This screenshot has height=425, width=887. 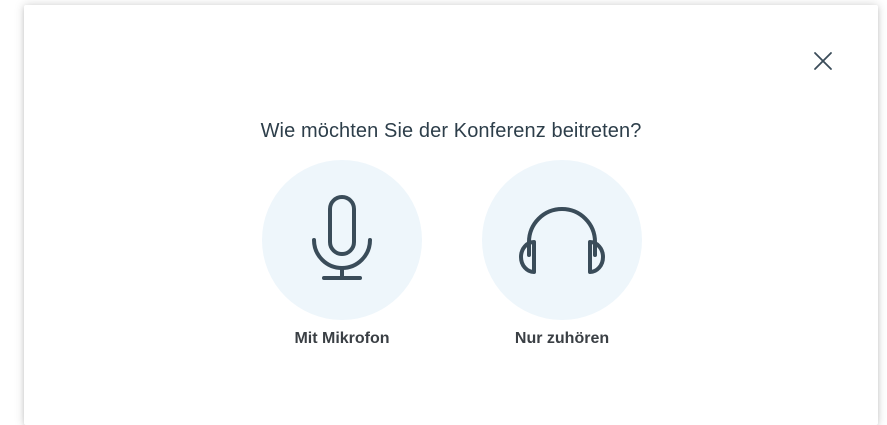 I want to click on listen-only-option-label: Nur zuhören, so click(x=562, y=339).